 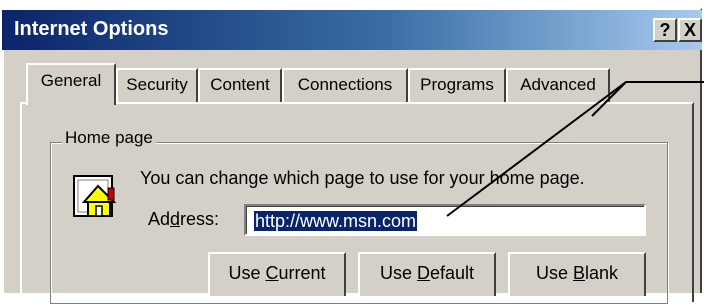 I want to click on tab-connections: Connections, so click(x=345, y=85).